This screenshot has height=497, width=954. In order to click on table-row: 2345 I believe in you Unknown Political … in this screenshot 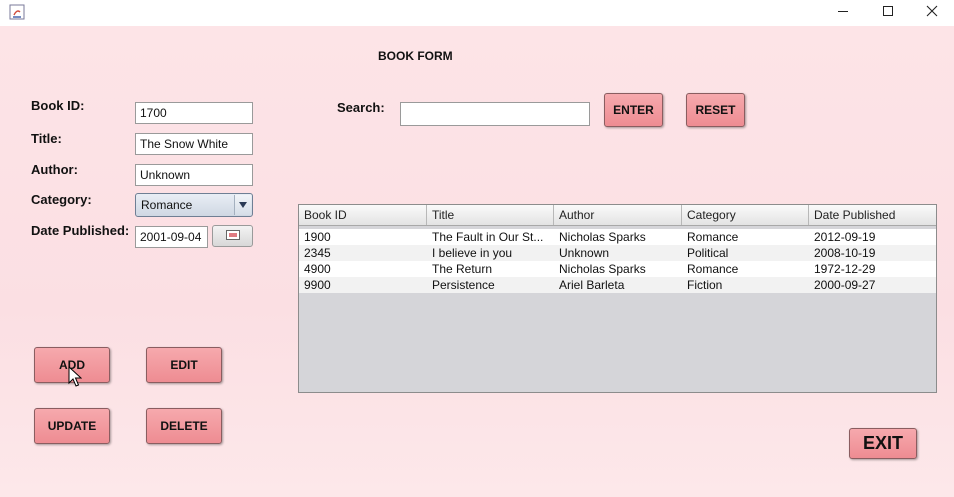, I will do `click(617, 253)`.